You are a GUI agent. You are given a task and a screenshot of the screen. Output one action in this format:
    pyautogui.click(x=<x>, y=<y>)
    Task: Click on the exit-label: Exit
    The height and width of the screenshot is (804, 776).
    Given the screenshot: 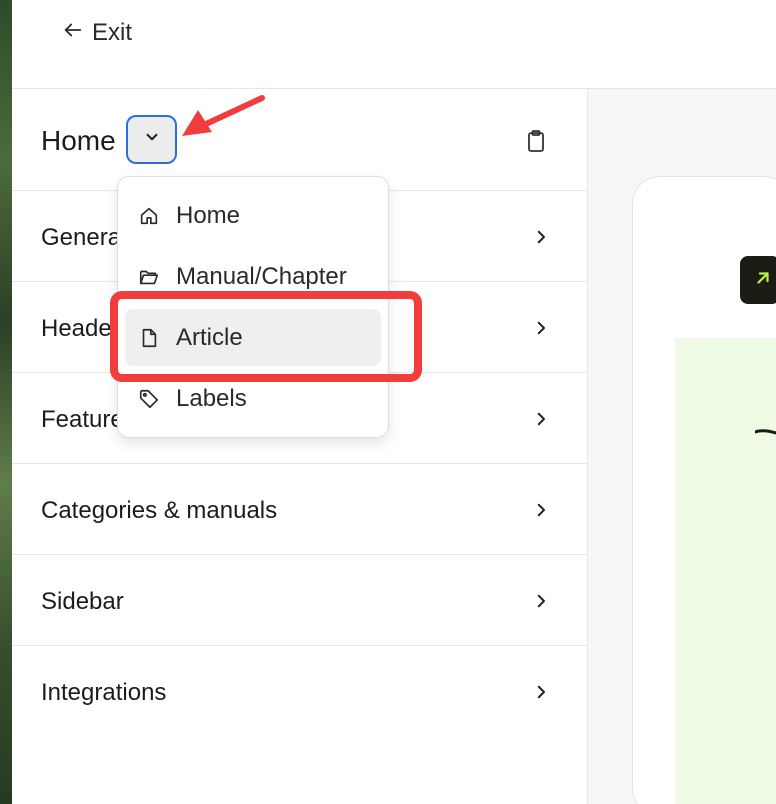 What is the action you would take?
    pyautogui.click(x=112, y=32)
    